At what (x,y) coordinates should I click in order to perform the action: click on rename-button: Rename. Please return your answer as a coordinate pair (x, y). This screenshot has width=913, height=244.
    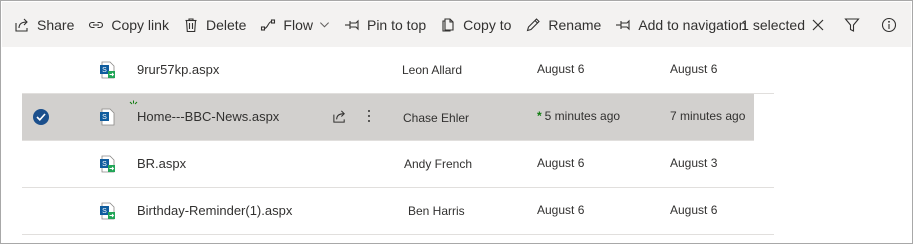
    Looking at the image, I should click on (564, 24).